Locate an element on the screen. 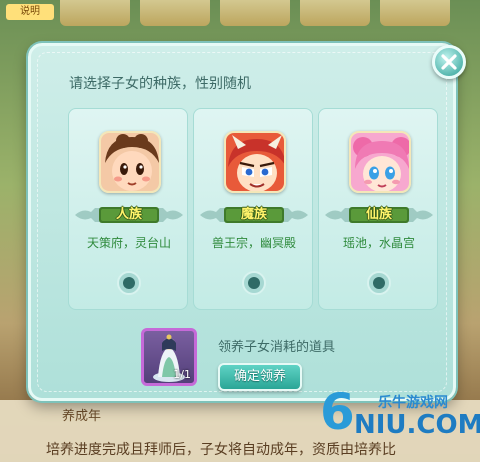  race-radio-immortal is located at coordinates (379, 283).